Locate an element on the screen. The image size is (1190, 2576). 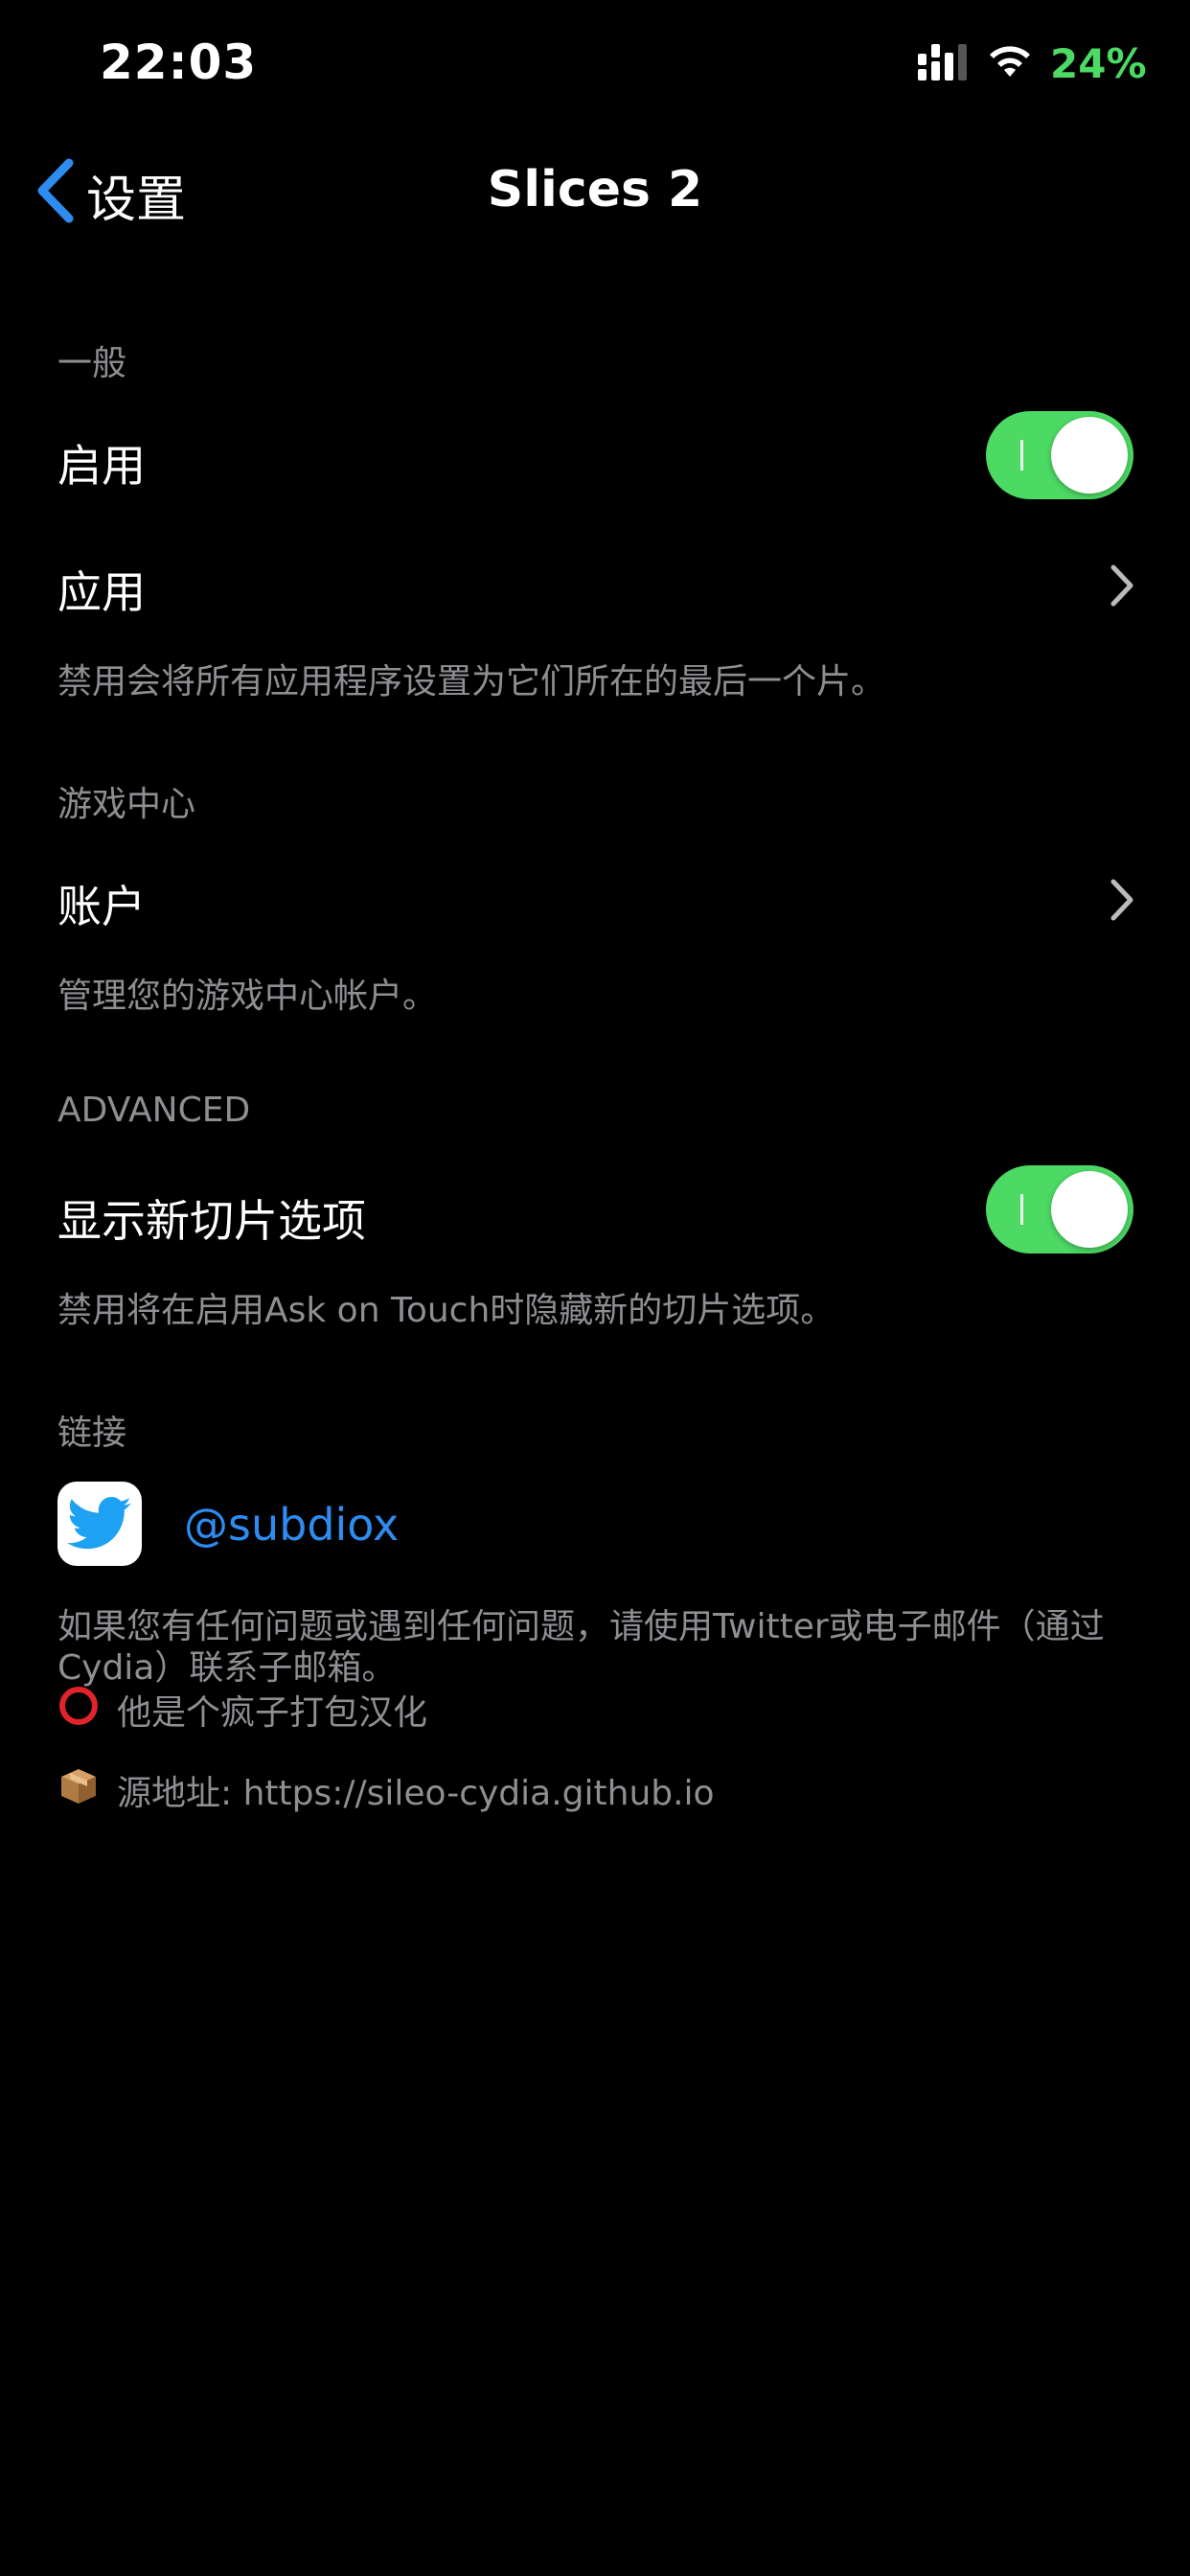
page-title: Slices 2 is located at coordinates (595, 189).